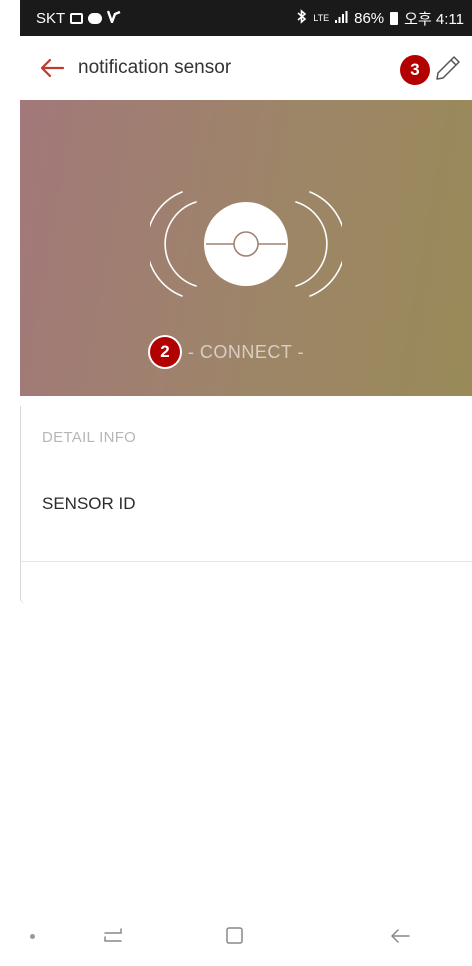  What do you see at coordinates (369, 18) in the screenshot?
I see `battery-percent: 86%` at bounding box center [369, 18].